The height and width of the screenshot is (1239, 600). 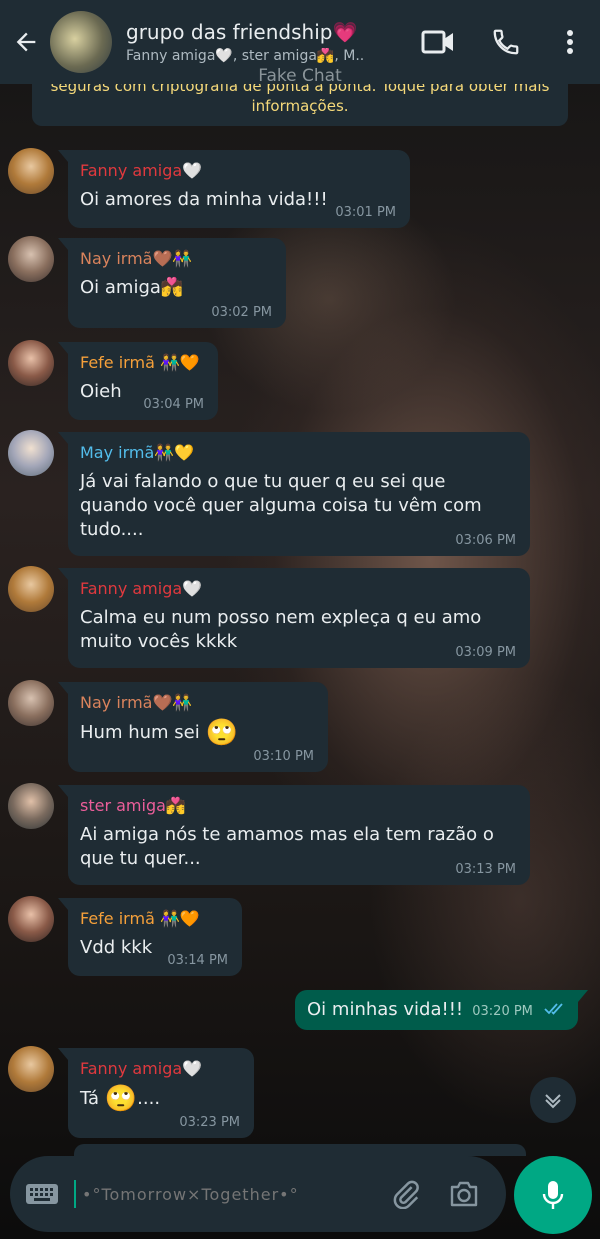 I want to click on double-check-icon, so click(x=555, y=1010).